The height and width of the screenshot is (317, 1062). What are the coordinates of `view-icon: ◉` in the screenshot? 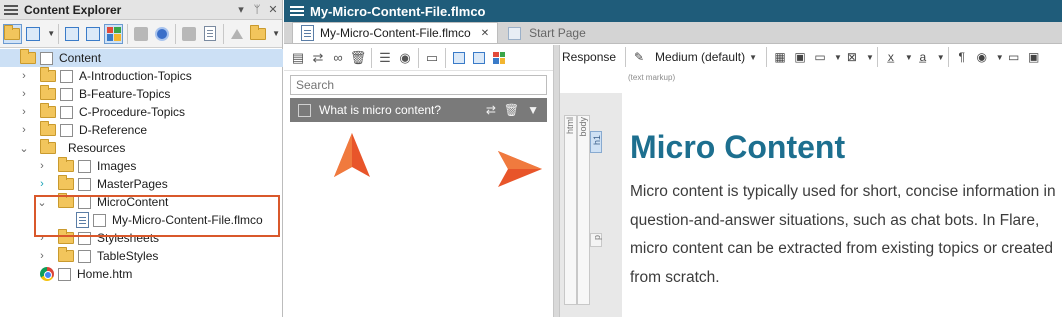 It's located at (982, 57).